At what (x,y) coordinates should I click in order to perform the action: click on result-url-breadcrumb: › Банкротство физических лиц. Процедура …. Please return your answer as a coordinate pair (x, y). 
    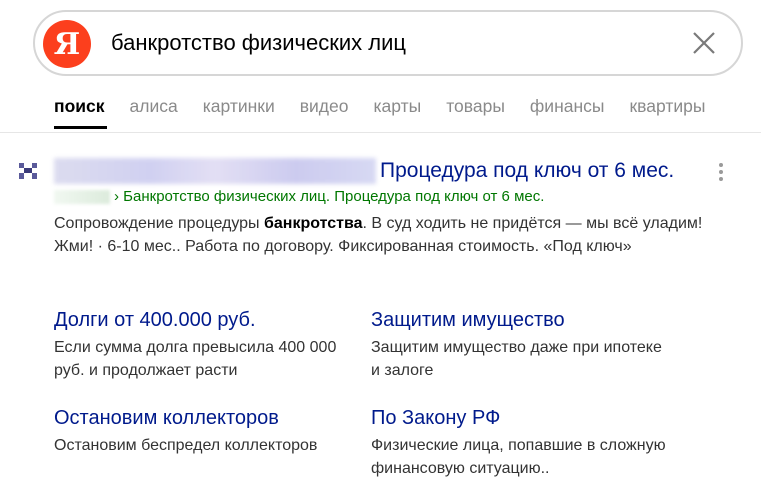
    Looking at the image, I should click on (329, 196).